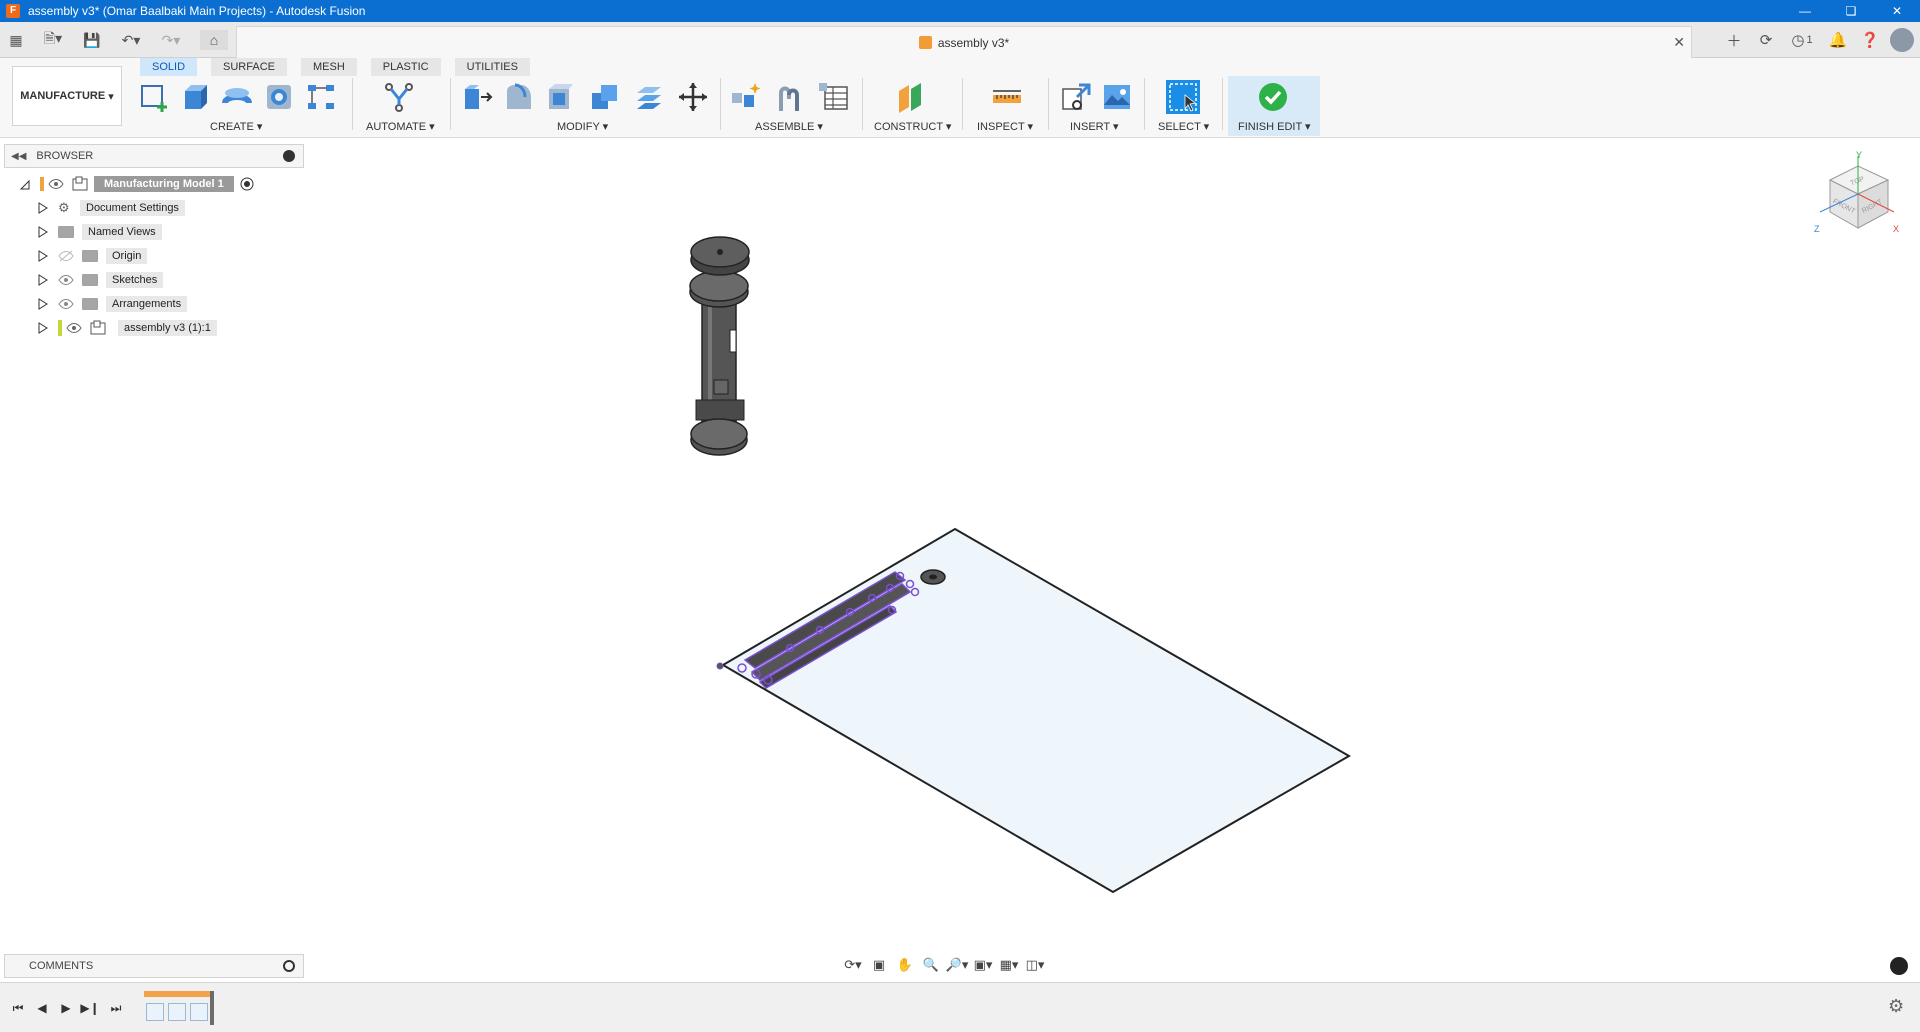 This screenshot has width=1920, height=1032. What do you see at coordinates (833, 97) in the screenshot?
I see `bill-of-materials-button` at bounding box center [833, 97].